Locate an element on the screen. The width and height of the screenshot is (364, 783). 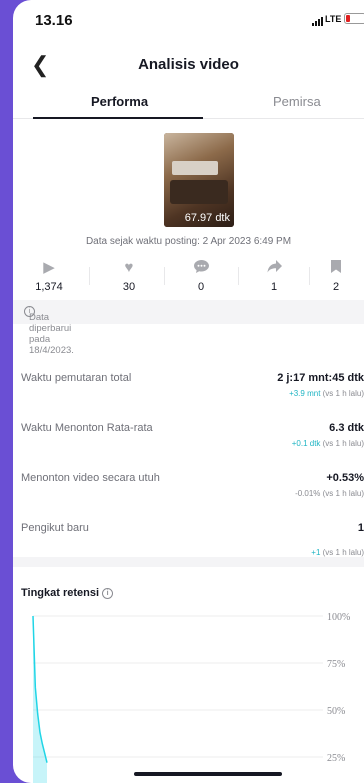
status-time: 13.16 is located at coordinates (54, 20).